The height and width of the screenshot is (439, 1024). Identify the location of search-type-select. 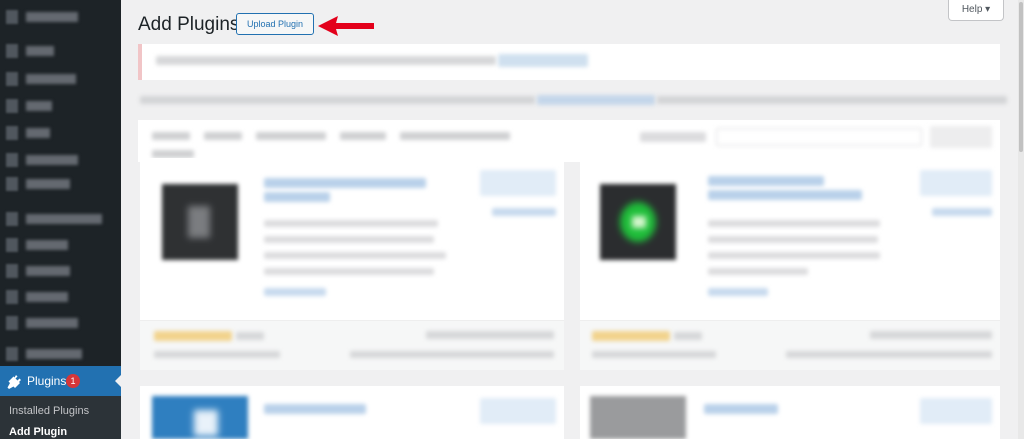
(673, 137).